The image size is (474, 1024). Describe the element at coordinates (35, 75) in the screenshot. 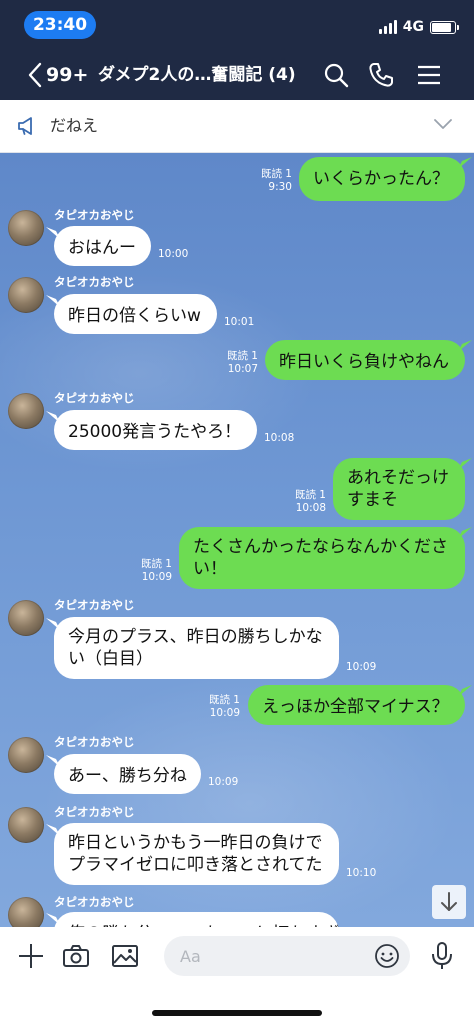

I see `back-chevron-icon` at that location.